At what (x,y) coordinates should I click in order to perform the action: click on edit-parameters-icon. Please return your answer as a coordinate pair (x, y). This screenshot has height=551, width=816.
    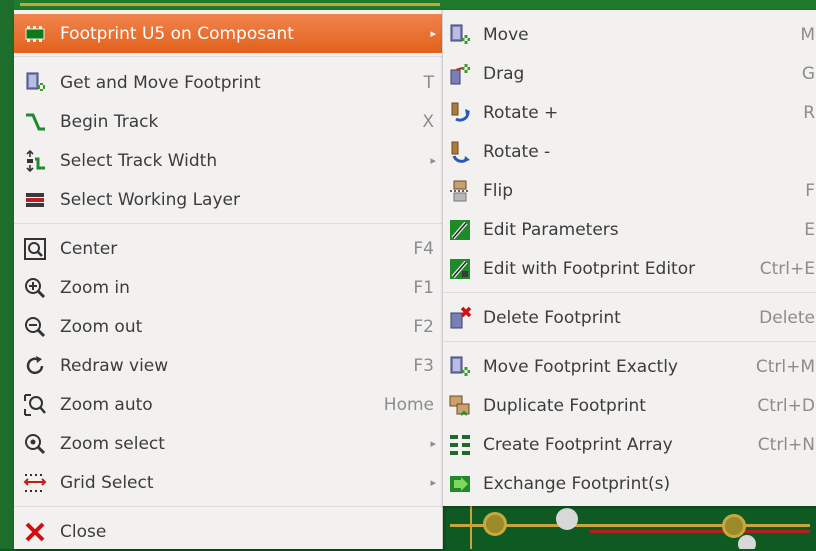
    Looking at the image, I should click on (460, 230).